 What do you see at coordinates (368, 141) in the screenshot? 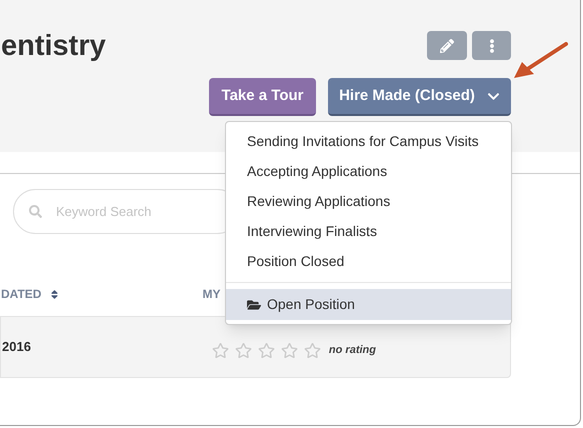
I see `menu-item: Sending Invitations for Campus Visits` at bounding box center [368, 141].